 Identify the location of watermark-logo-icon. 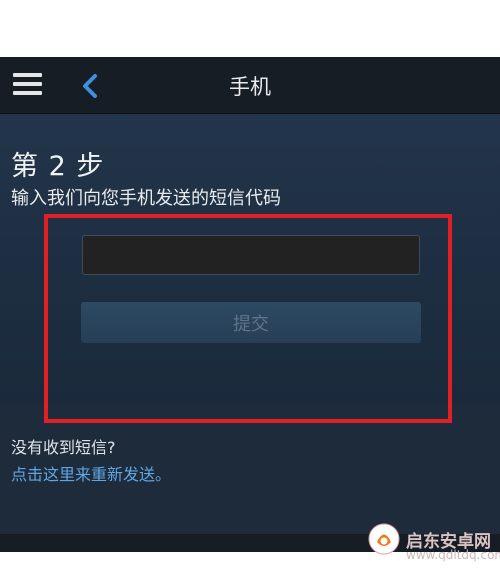
(384, 539).